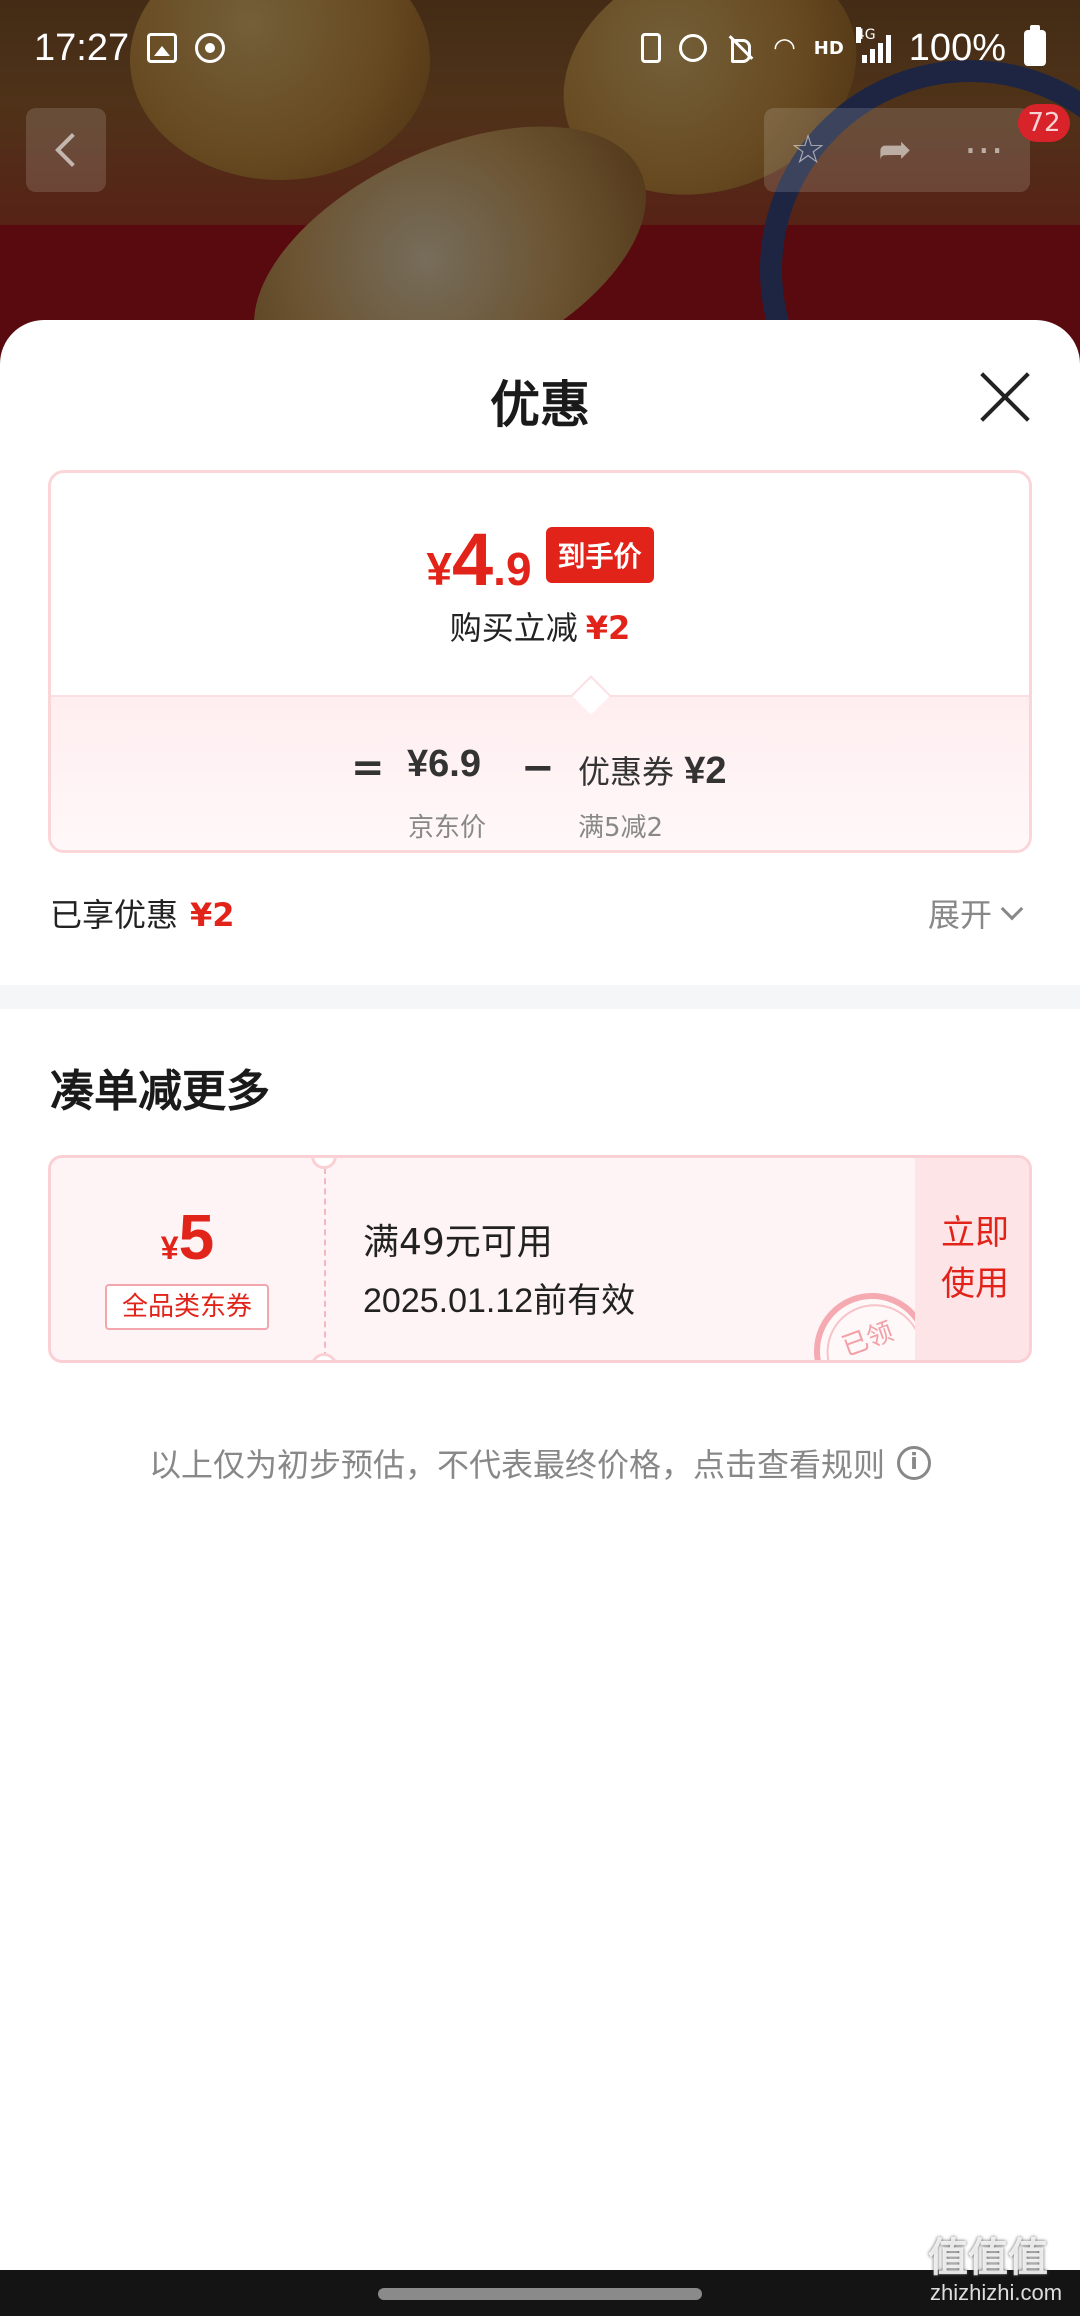 The width and height of the screenshot is (1080, 2316). I want to click on coupon-deduction-label: 优惠券, so click(626, 772).